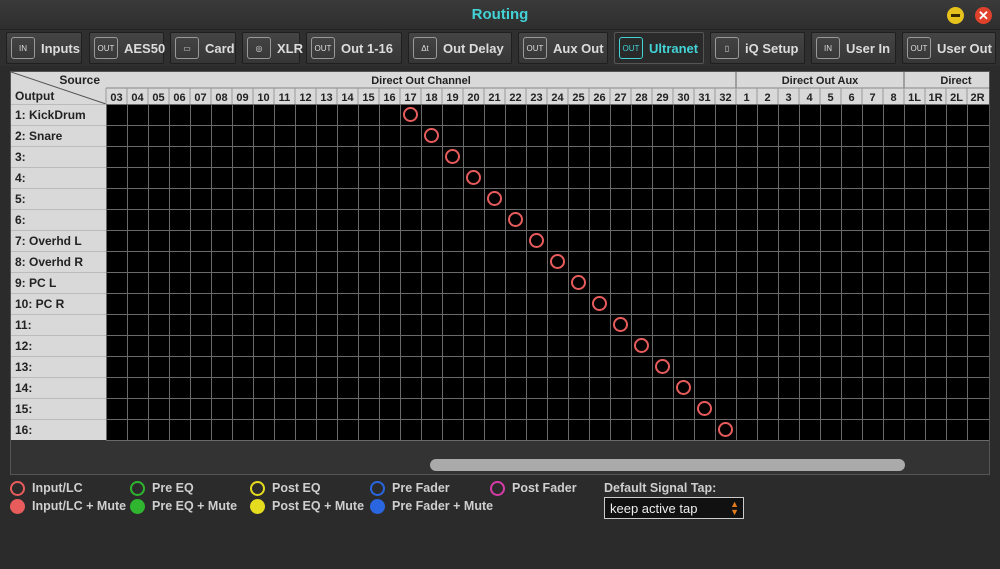 This screenshot has height=569, width=1000. Describe the element at coordinates (983, 15) in the screenshot. I see `close-button: ✕` at that location.